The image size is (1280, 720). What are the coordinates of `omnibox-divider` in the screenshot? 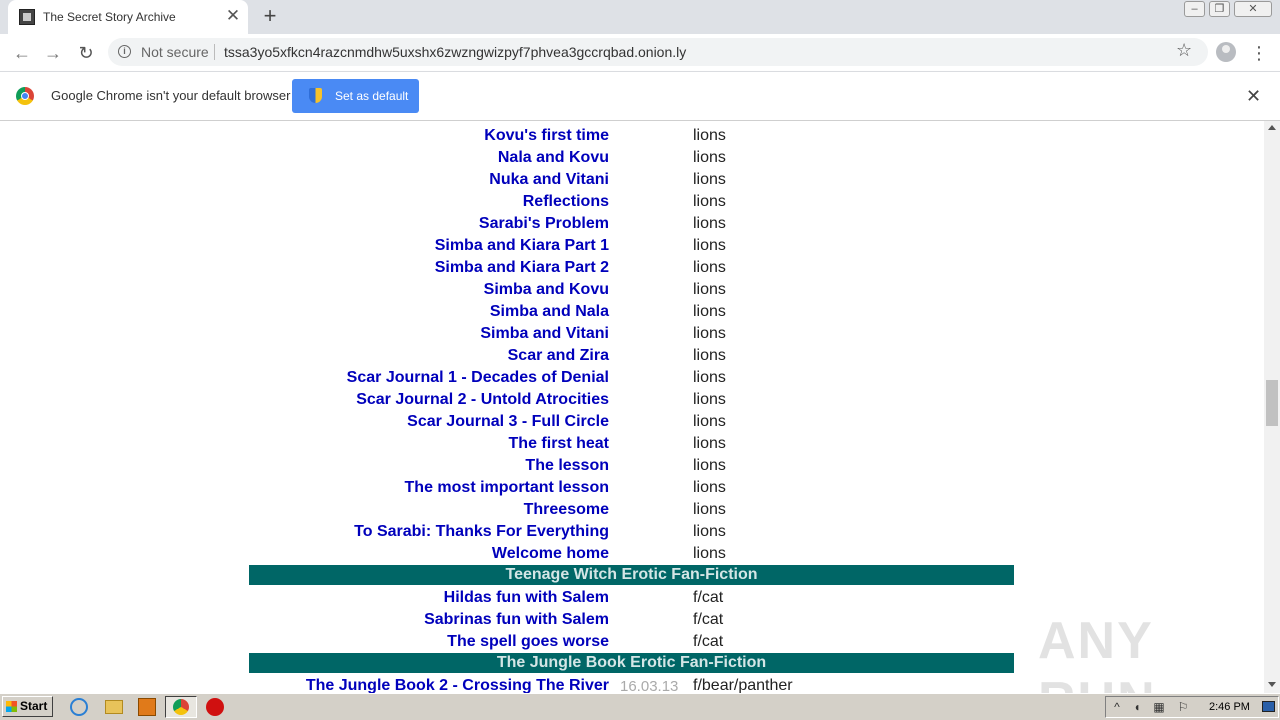 It's located at (214, 52).